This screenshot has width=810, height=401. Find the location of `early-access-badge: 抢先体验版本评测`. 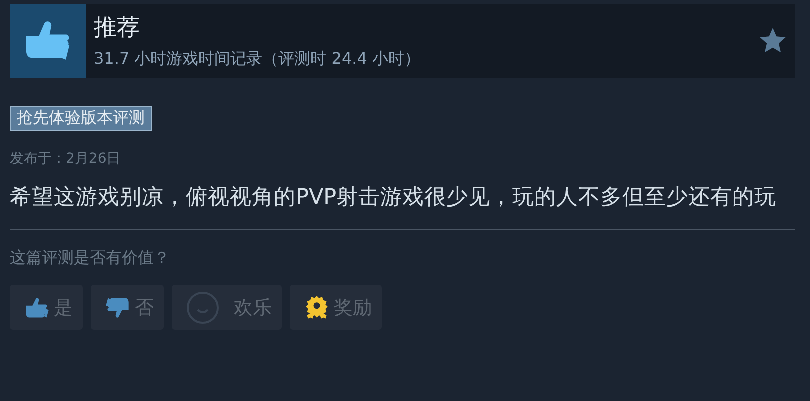

early-access-badge: 抢先体验版本评测 is located at coordinates (81, 118).